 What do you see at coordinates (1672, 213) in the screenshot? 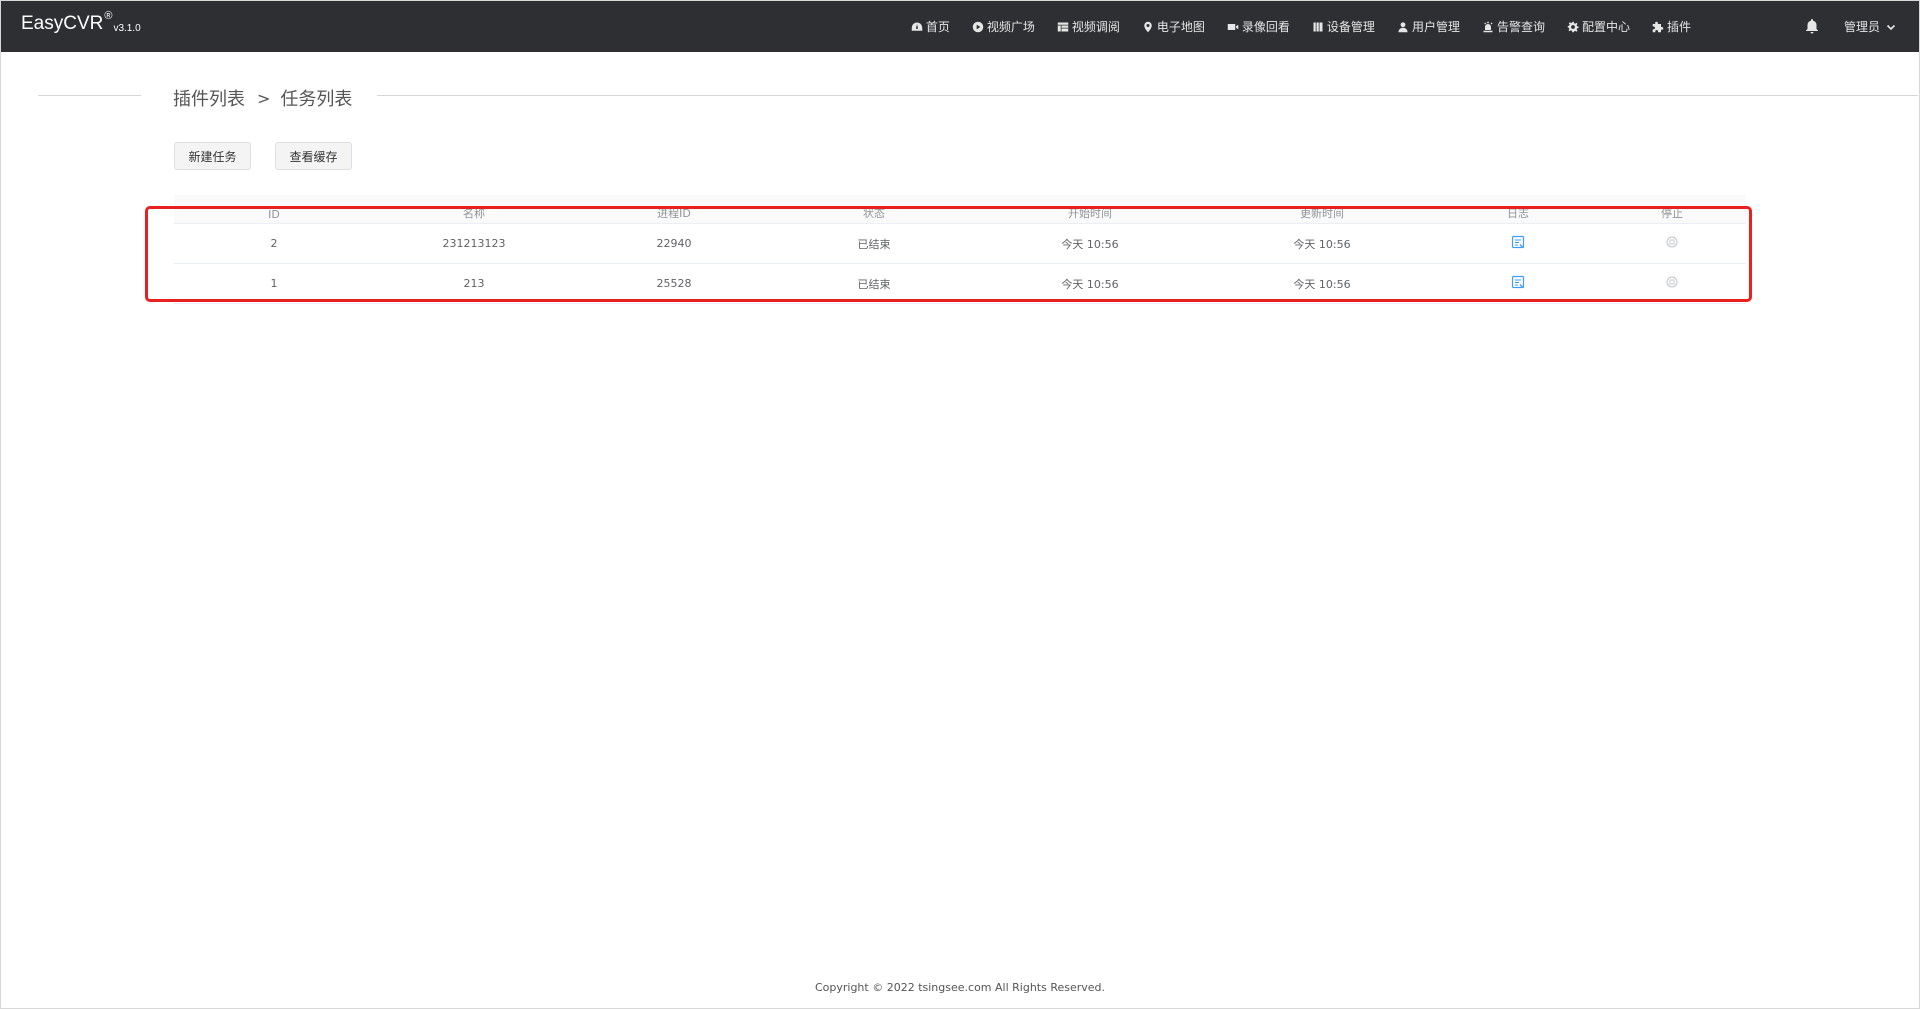
I see `column-header-stop: 停止` at bounding box center [1672, 213].